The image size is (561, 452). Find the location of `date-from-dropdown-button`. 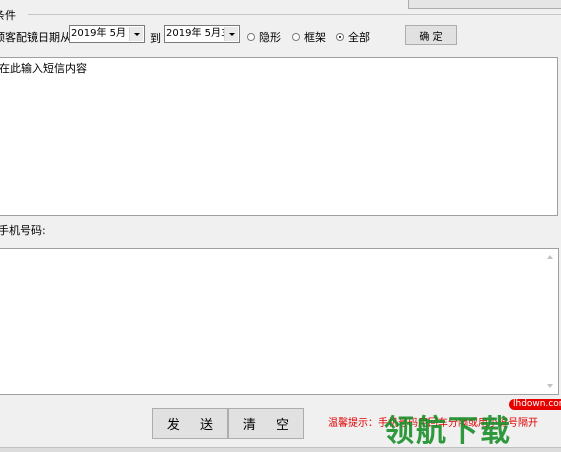

date-from-dropdown-button is located at coordinates (136, 34).